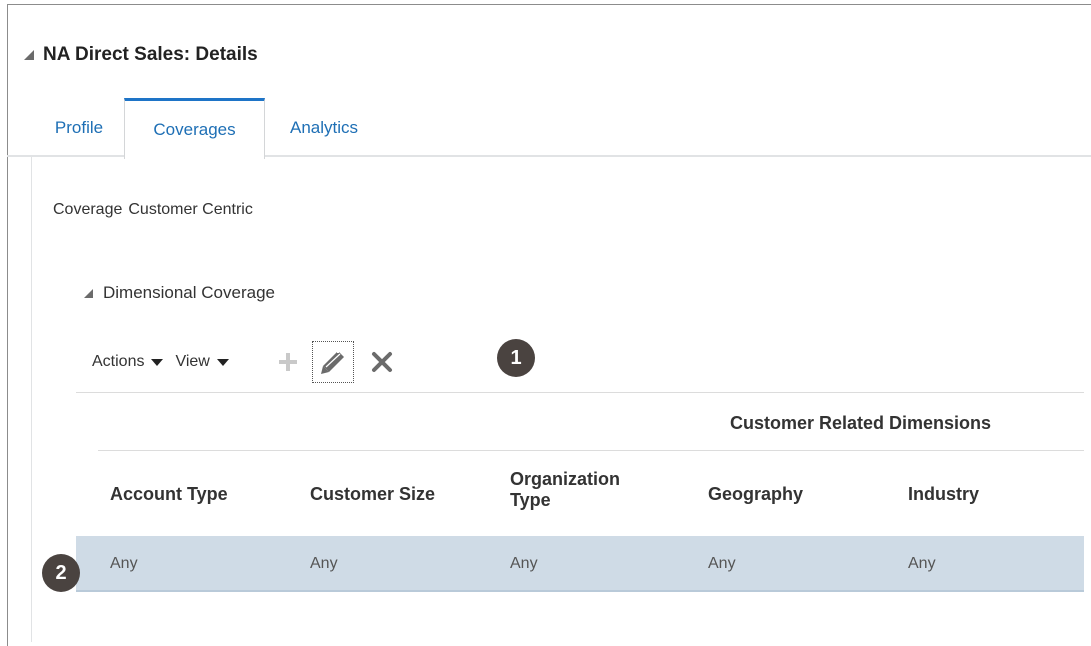  What do you see at coordinates (324, 127) in the screenshot?
I see `tab-analytics: Analytics` at bounding box center [324, 127].